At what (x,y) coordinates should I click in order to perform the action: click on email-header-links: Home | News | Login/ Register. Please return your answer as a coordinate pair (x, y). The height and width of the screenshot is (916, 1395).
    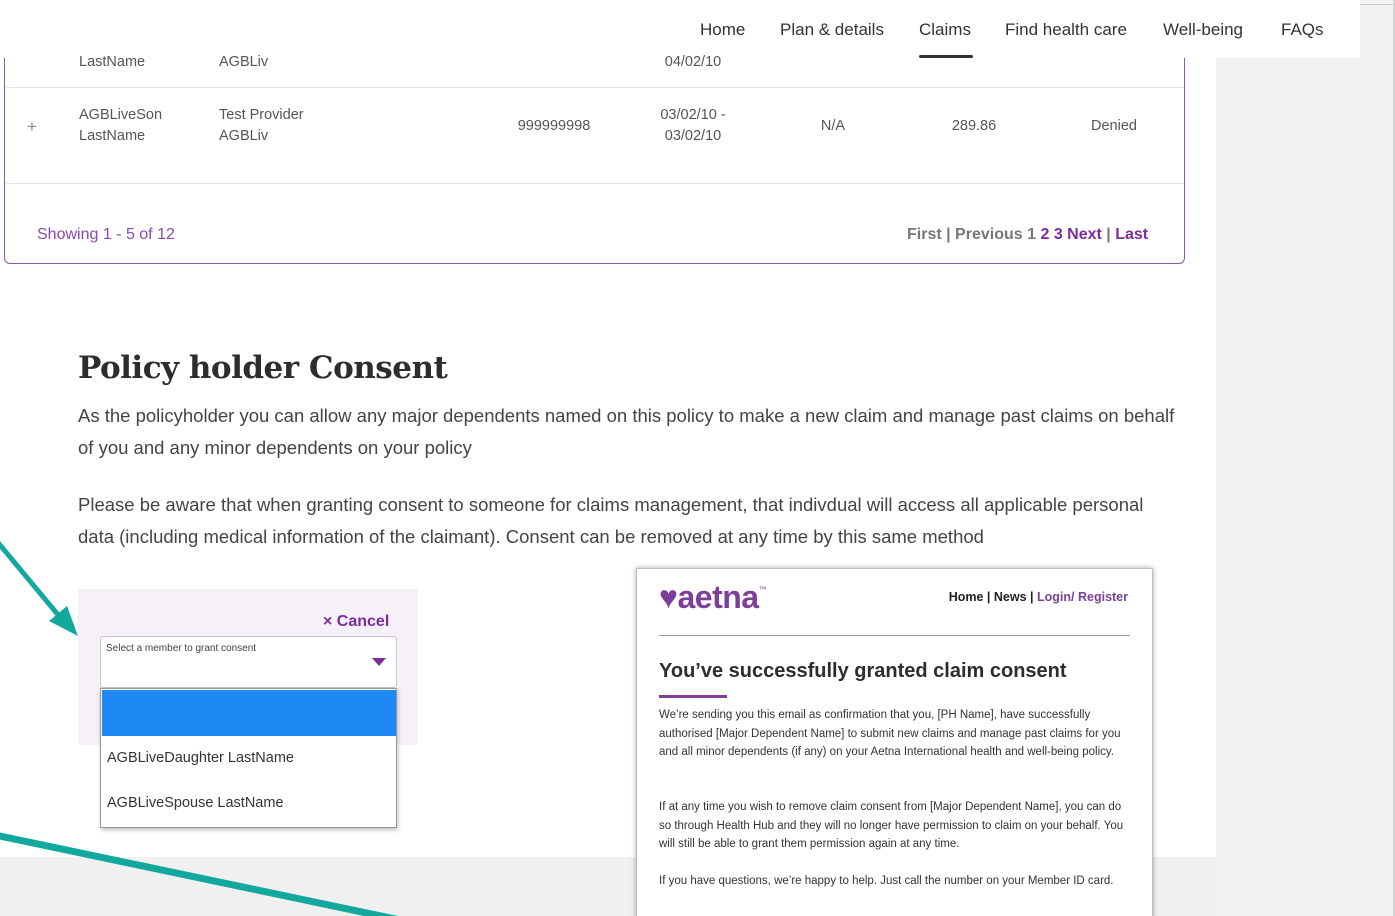
    Looking at the image, I should click on (1038, 597).